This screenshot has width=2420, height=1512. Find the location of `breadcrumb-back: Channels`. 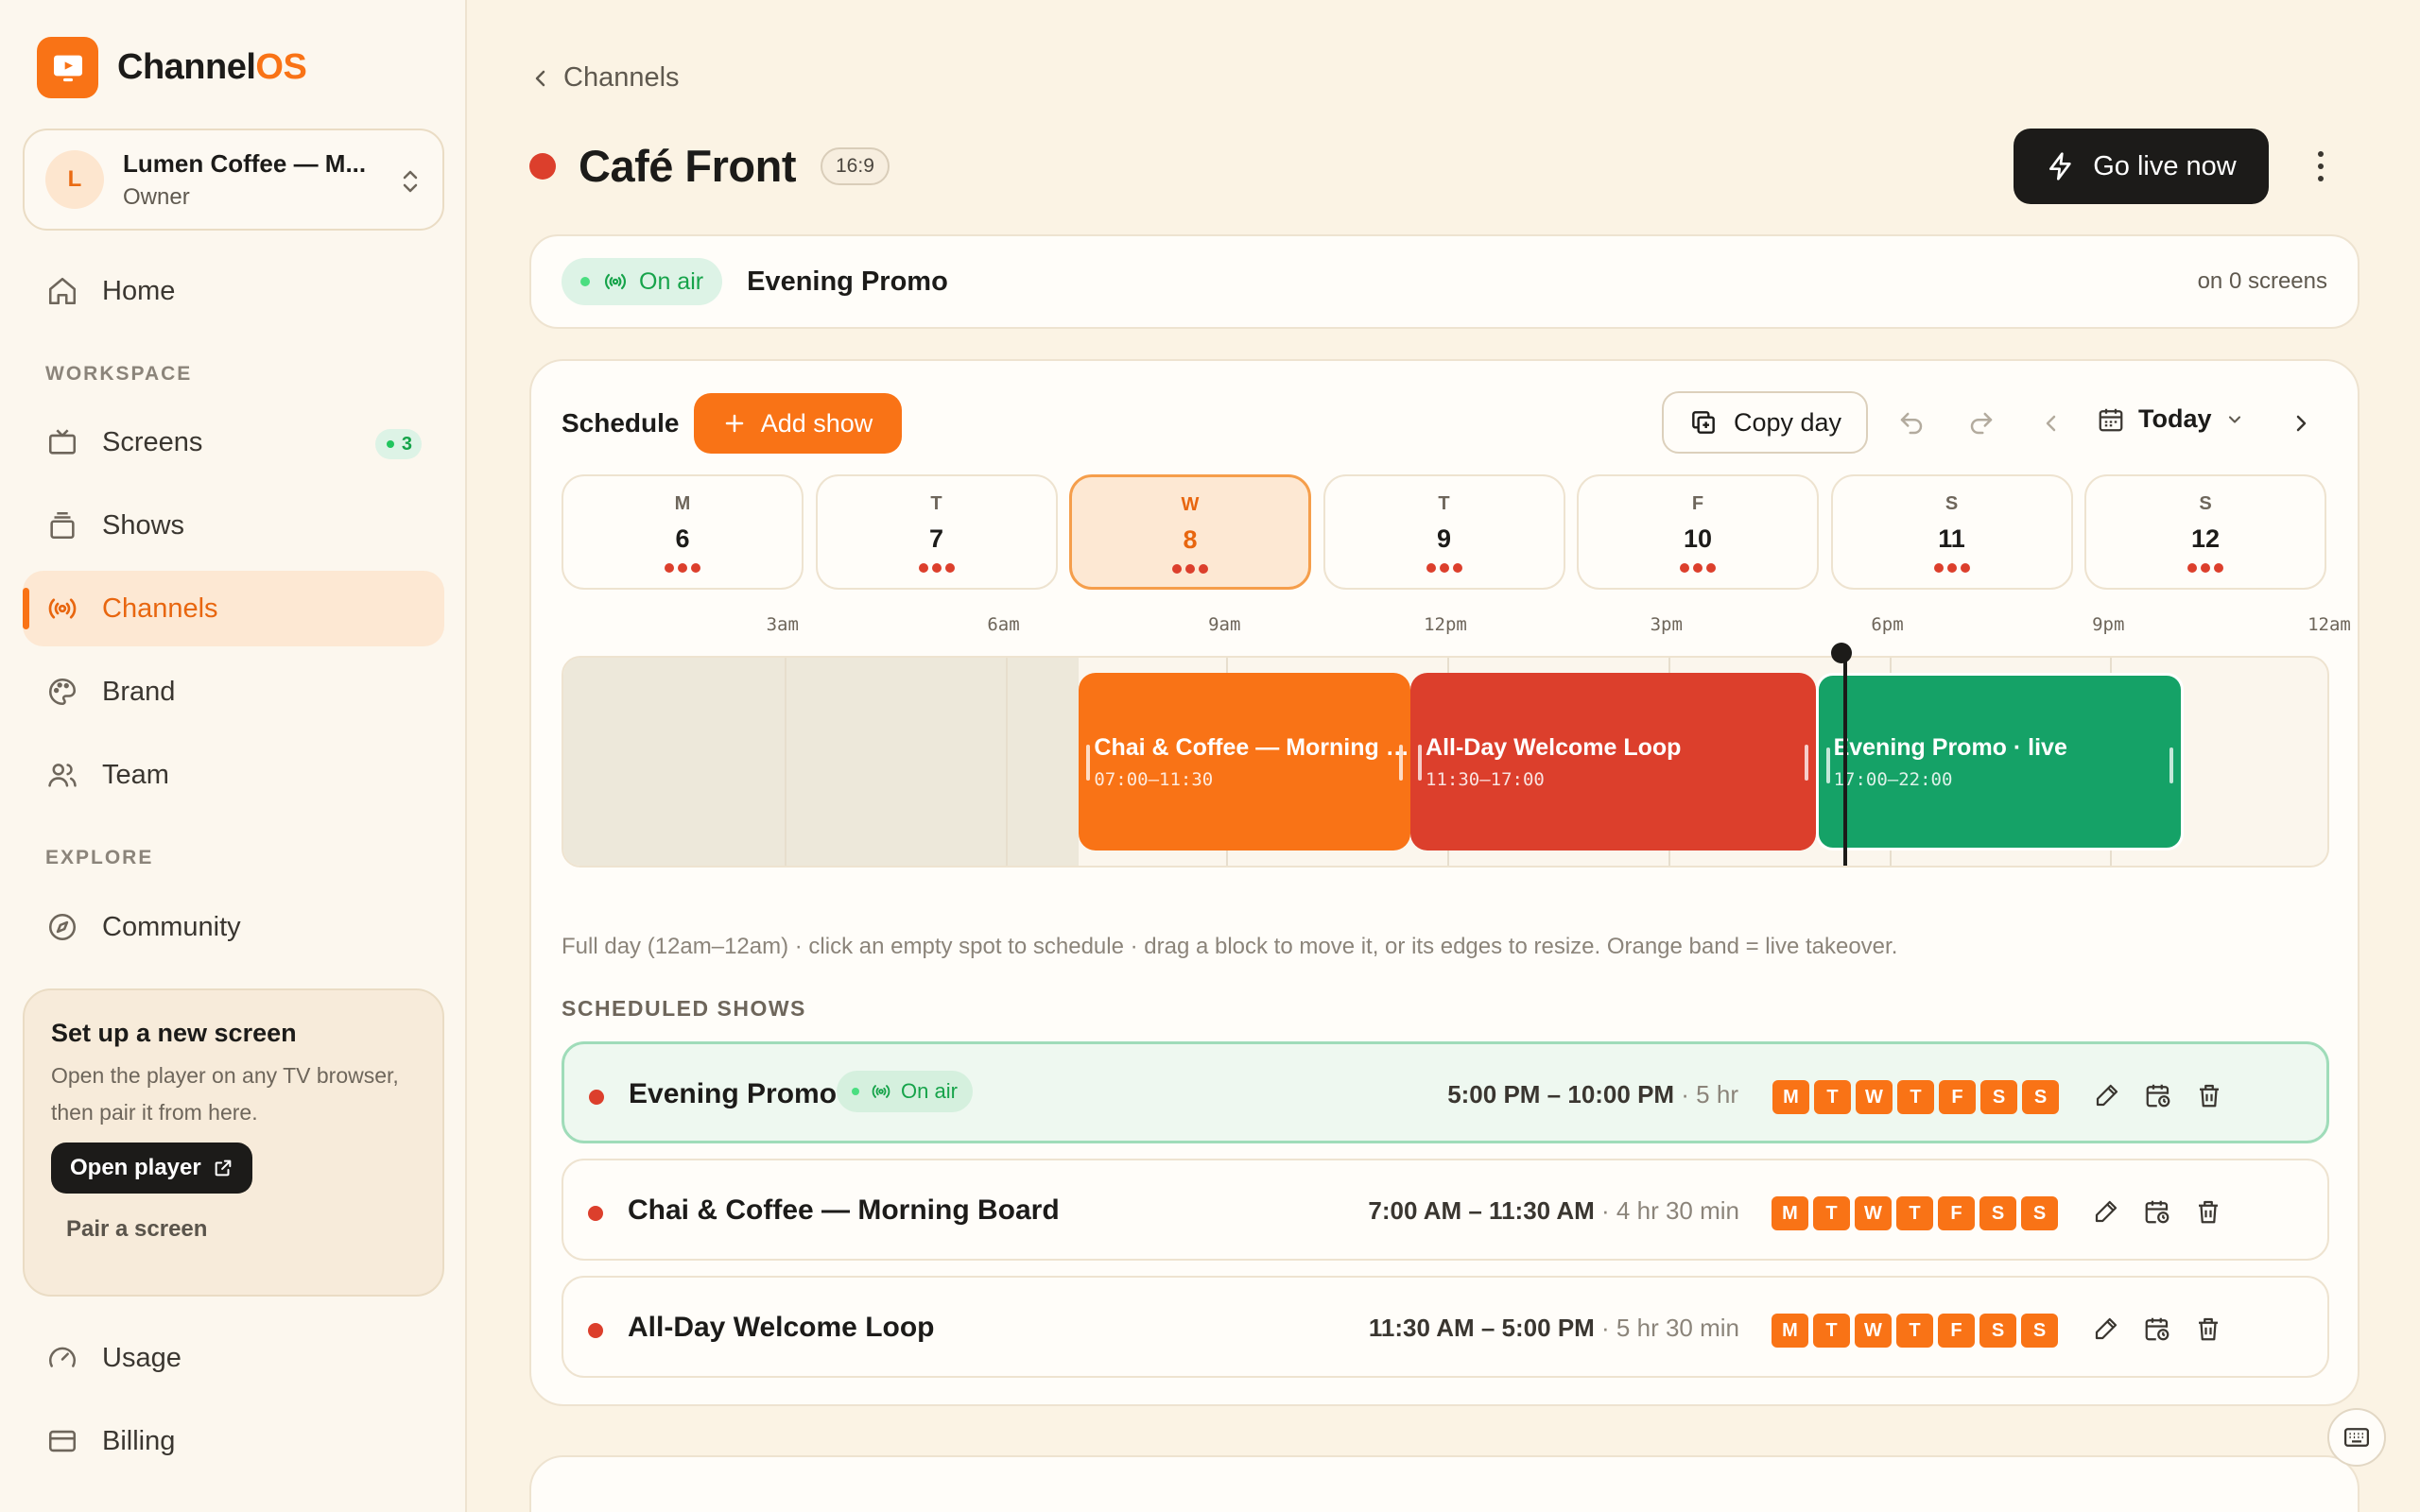

breadcrumb-back: Channels is located at coordinates (605, 78).